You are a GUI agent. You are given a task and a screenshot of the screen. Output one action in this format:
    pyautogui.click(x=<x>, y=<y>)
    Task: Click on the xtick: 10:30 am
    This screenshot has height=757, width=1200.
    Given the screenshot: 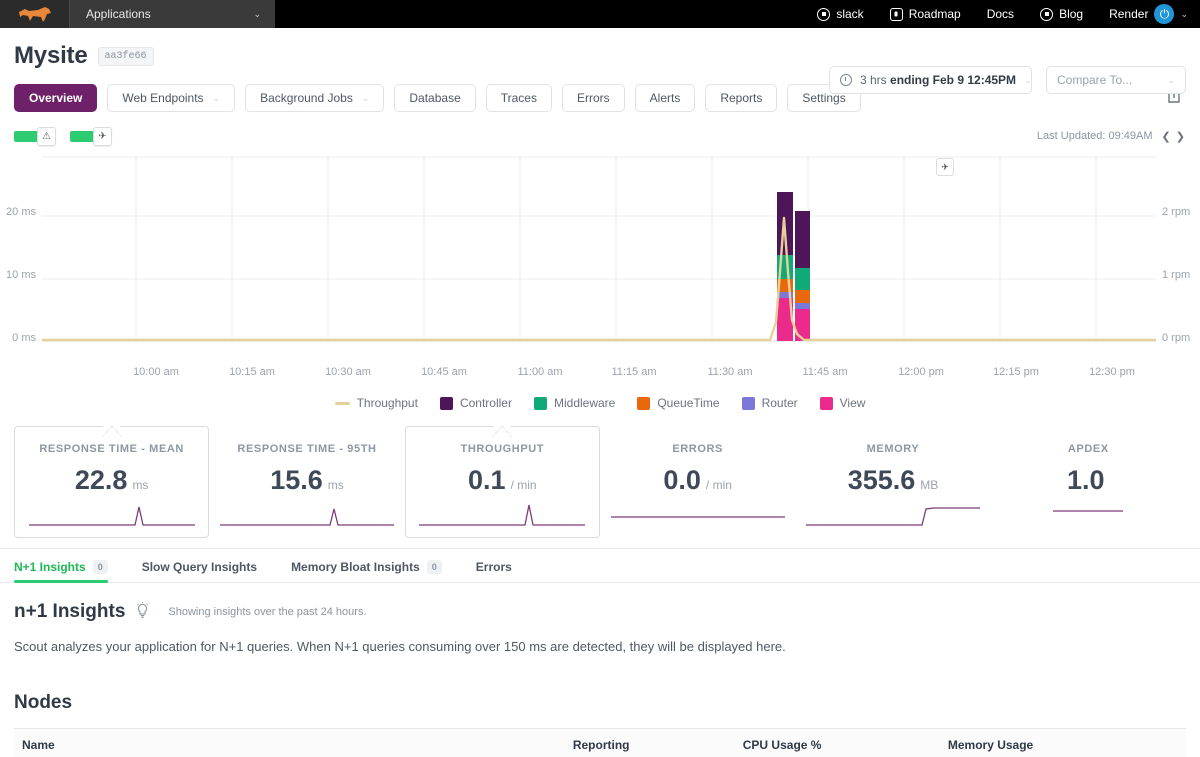 What is the action you would take?
    pyautogui.click(x=348, y=372)
    